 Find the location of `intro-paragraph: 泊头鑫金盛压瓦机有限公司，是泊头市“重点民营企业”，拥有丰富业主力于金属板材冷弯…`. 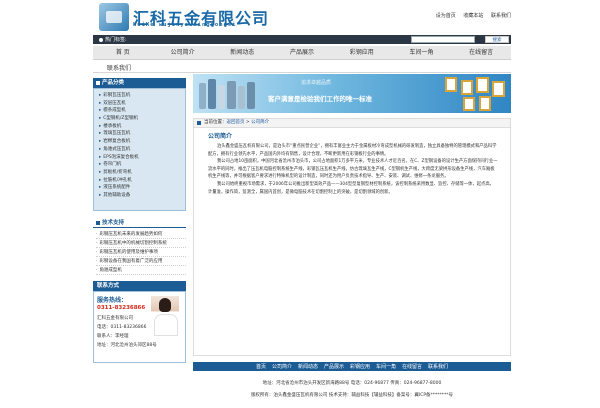

intro-paragraph: 泊头鑫金盛压瓦机有限公司，是泊头市“重点民营企业”，拥有丰富业主力于金属板材冷弯… is located at coordinates (352, 150).